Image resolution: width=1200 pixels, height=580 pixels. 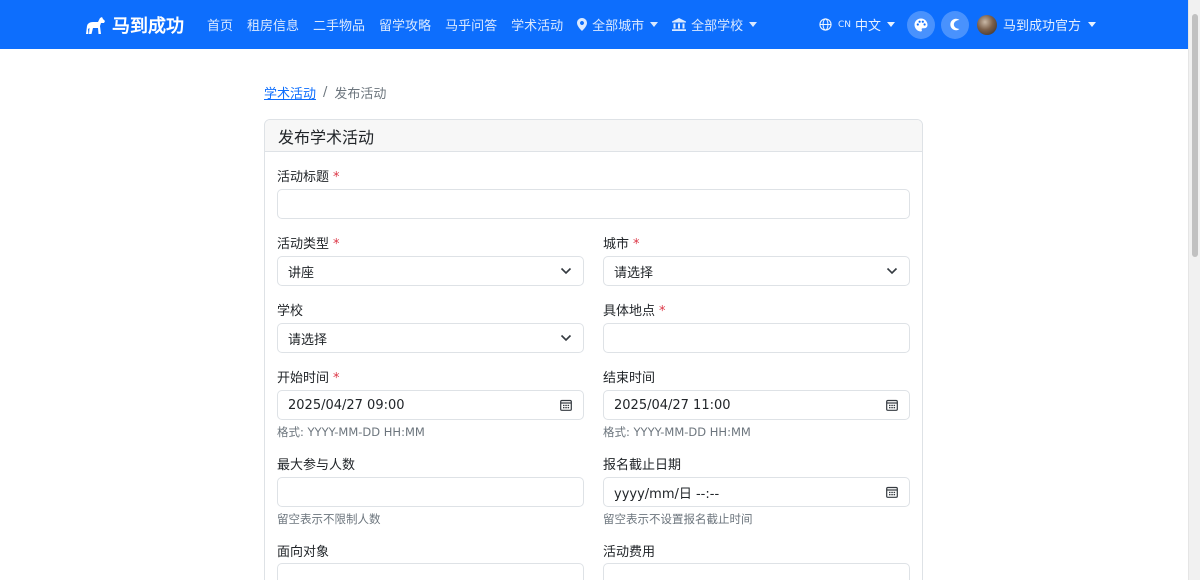 I want to click on audience-input, so click(x=430, y=571).